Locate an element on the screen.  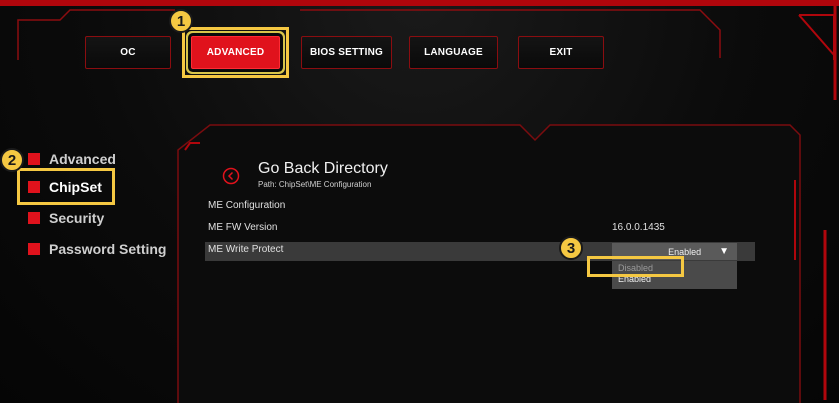
me-configuration-heading: ME Configuration is located at coordinates (247, 205).